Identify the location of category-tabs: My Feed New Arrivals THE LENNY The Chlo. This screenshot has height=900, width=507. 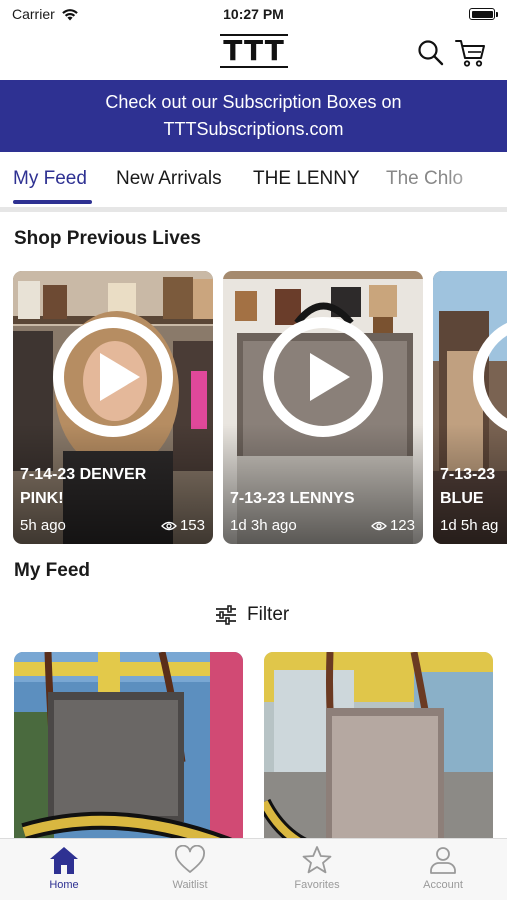
(253, 180).